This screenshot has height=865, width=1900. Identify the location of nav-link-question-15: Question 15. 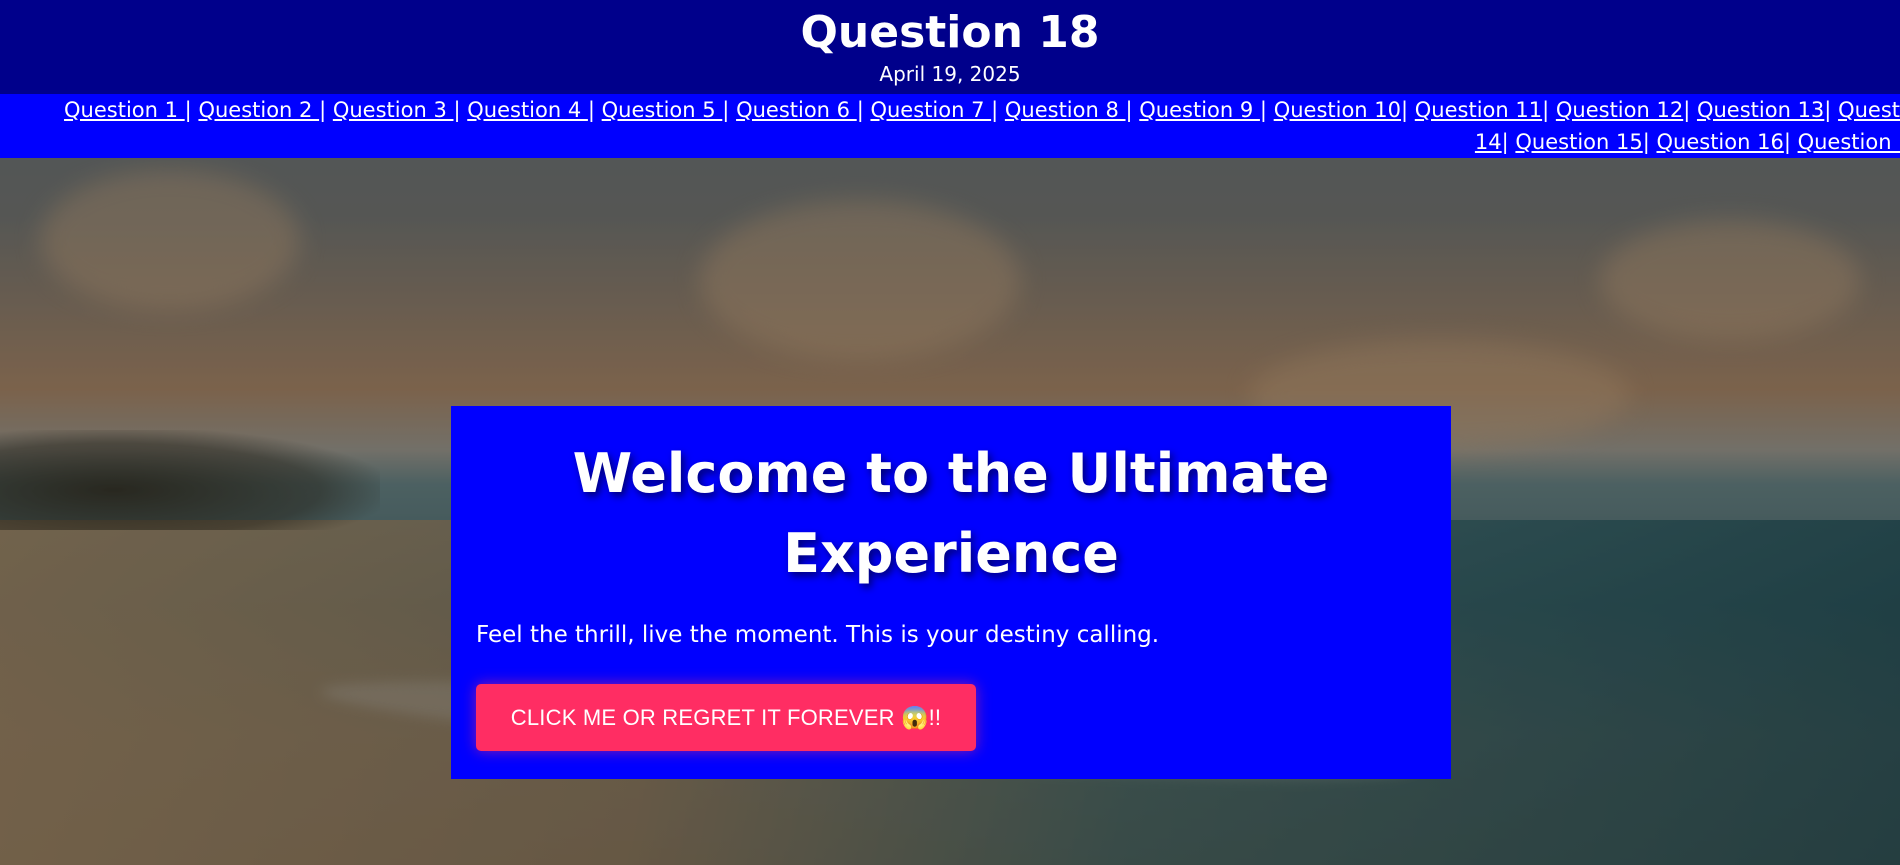
(1578, 142).